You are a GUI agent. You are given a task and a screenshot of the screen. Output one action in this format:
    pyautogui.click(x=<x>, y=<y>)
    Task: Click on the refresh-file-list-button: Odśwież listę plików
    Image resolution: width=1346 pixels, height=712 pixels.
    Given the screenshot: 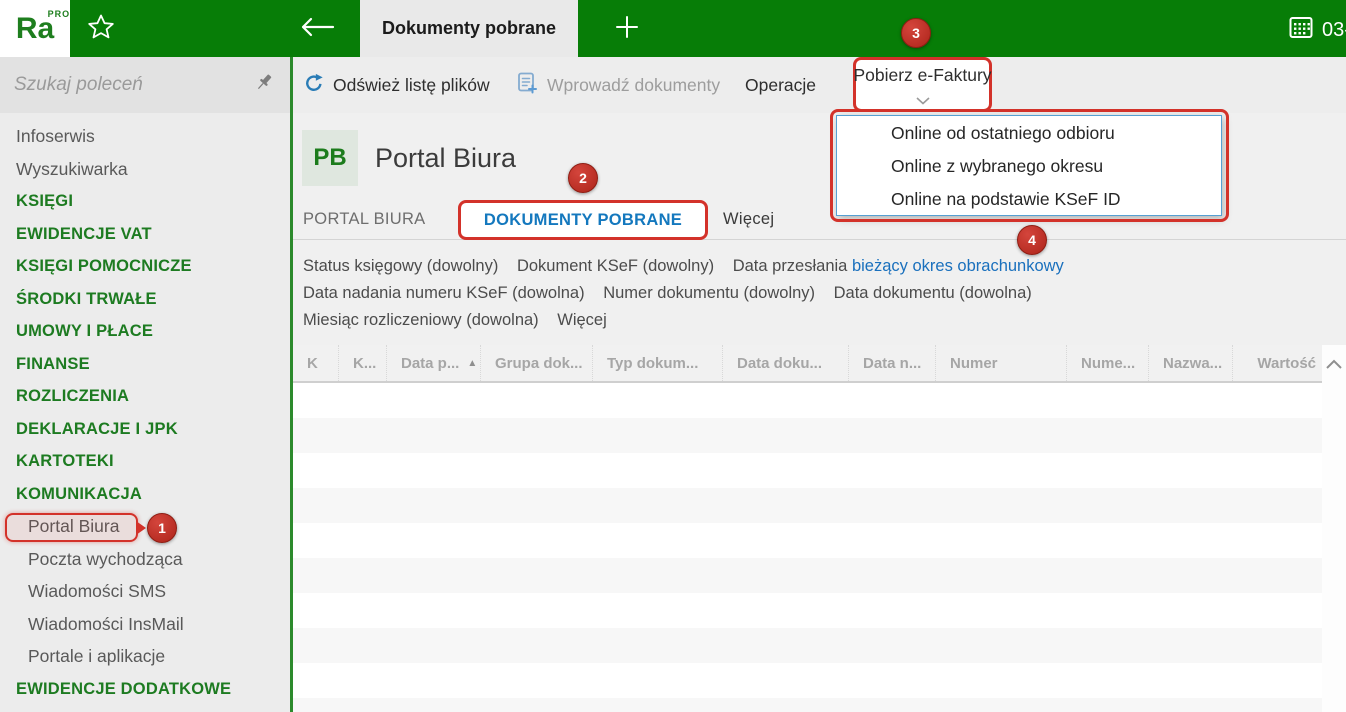 What is the action you would take?
    pyautogui.click(x=396, y=85)
    